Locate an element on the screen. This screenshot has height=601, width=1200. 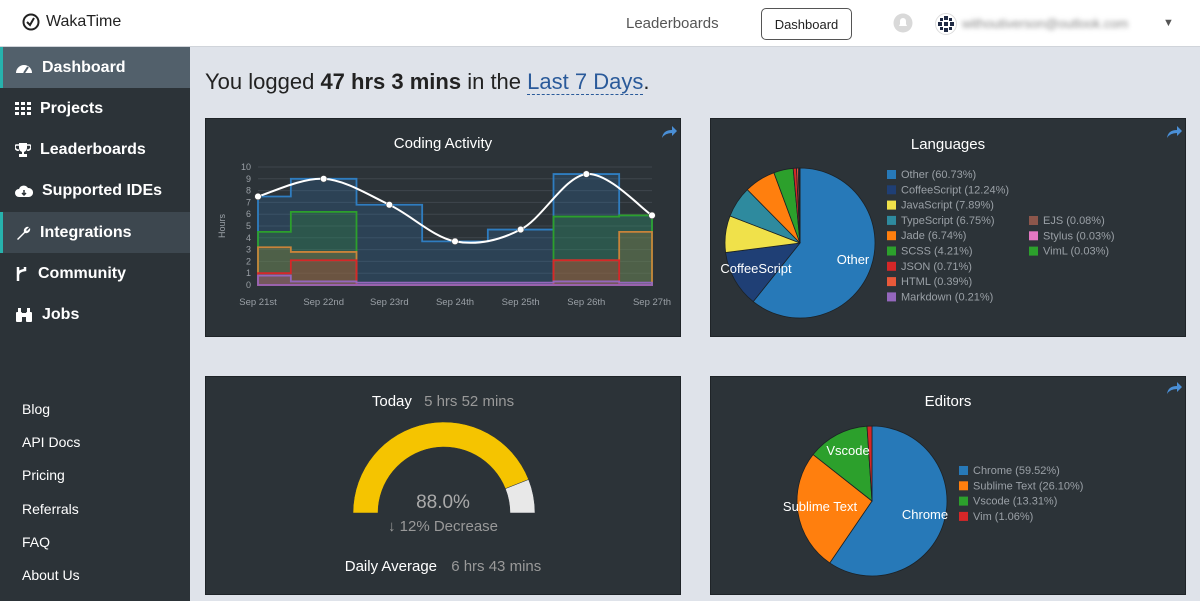
headline-suffix: . is located at coordinates (646, 81).